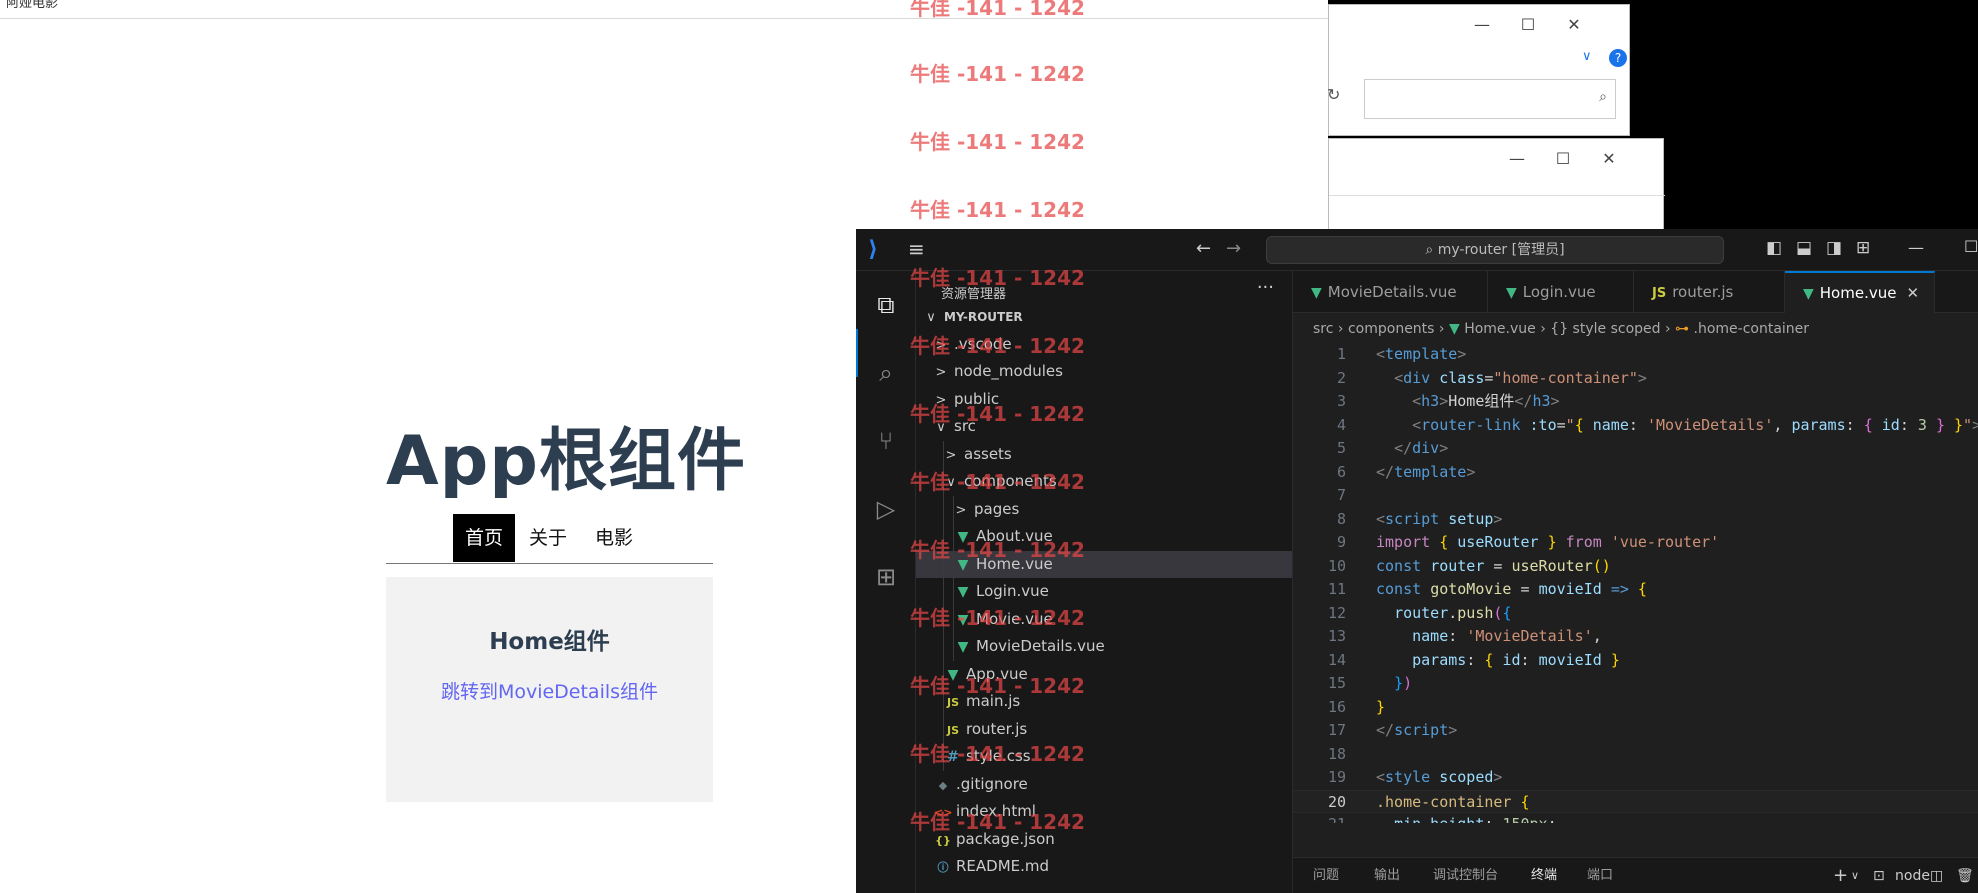 The height and width of the screenshot is (893, 1978). I want to click on refresh-icon: ↻, so click(1333, 94).